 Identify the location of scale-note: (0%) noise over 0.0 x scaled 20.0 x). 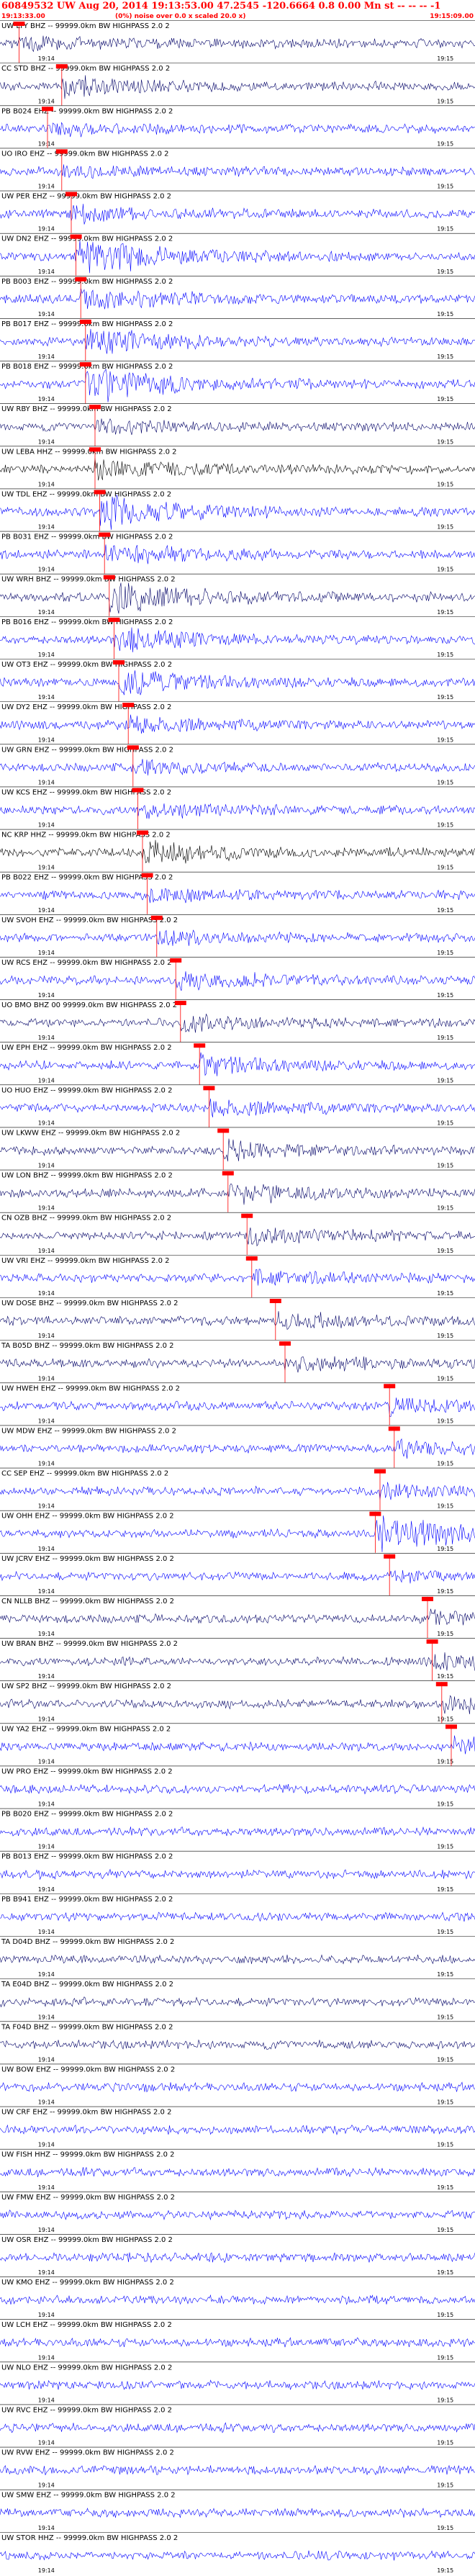
(181, 16).